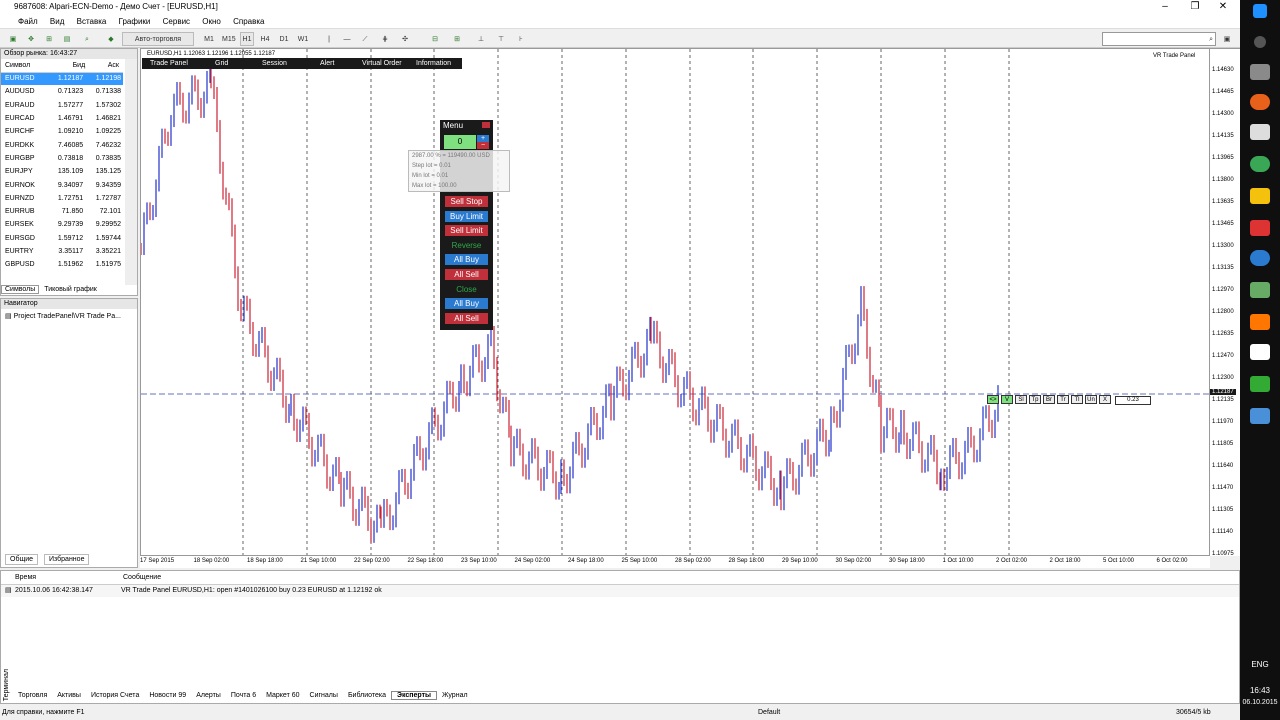  What do you see at coordinates (62, 264) in the screenshot?
I see `market-watch-row: GBPUSD 1.51962 1.51975` at bounding box center [62, 264].